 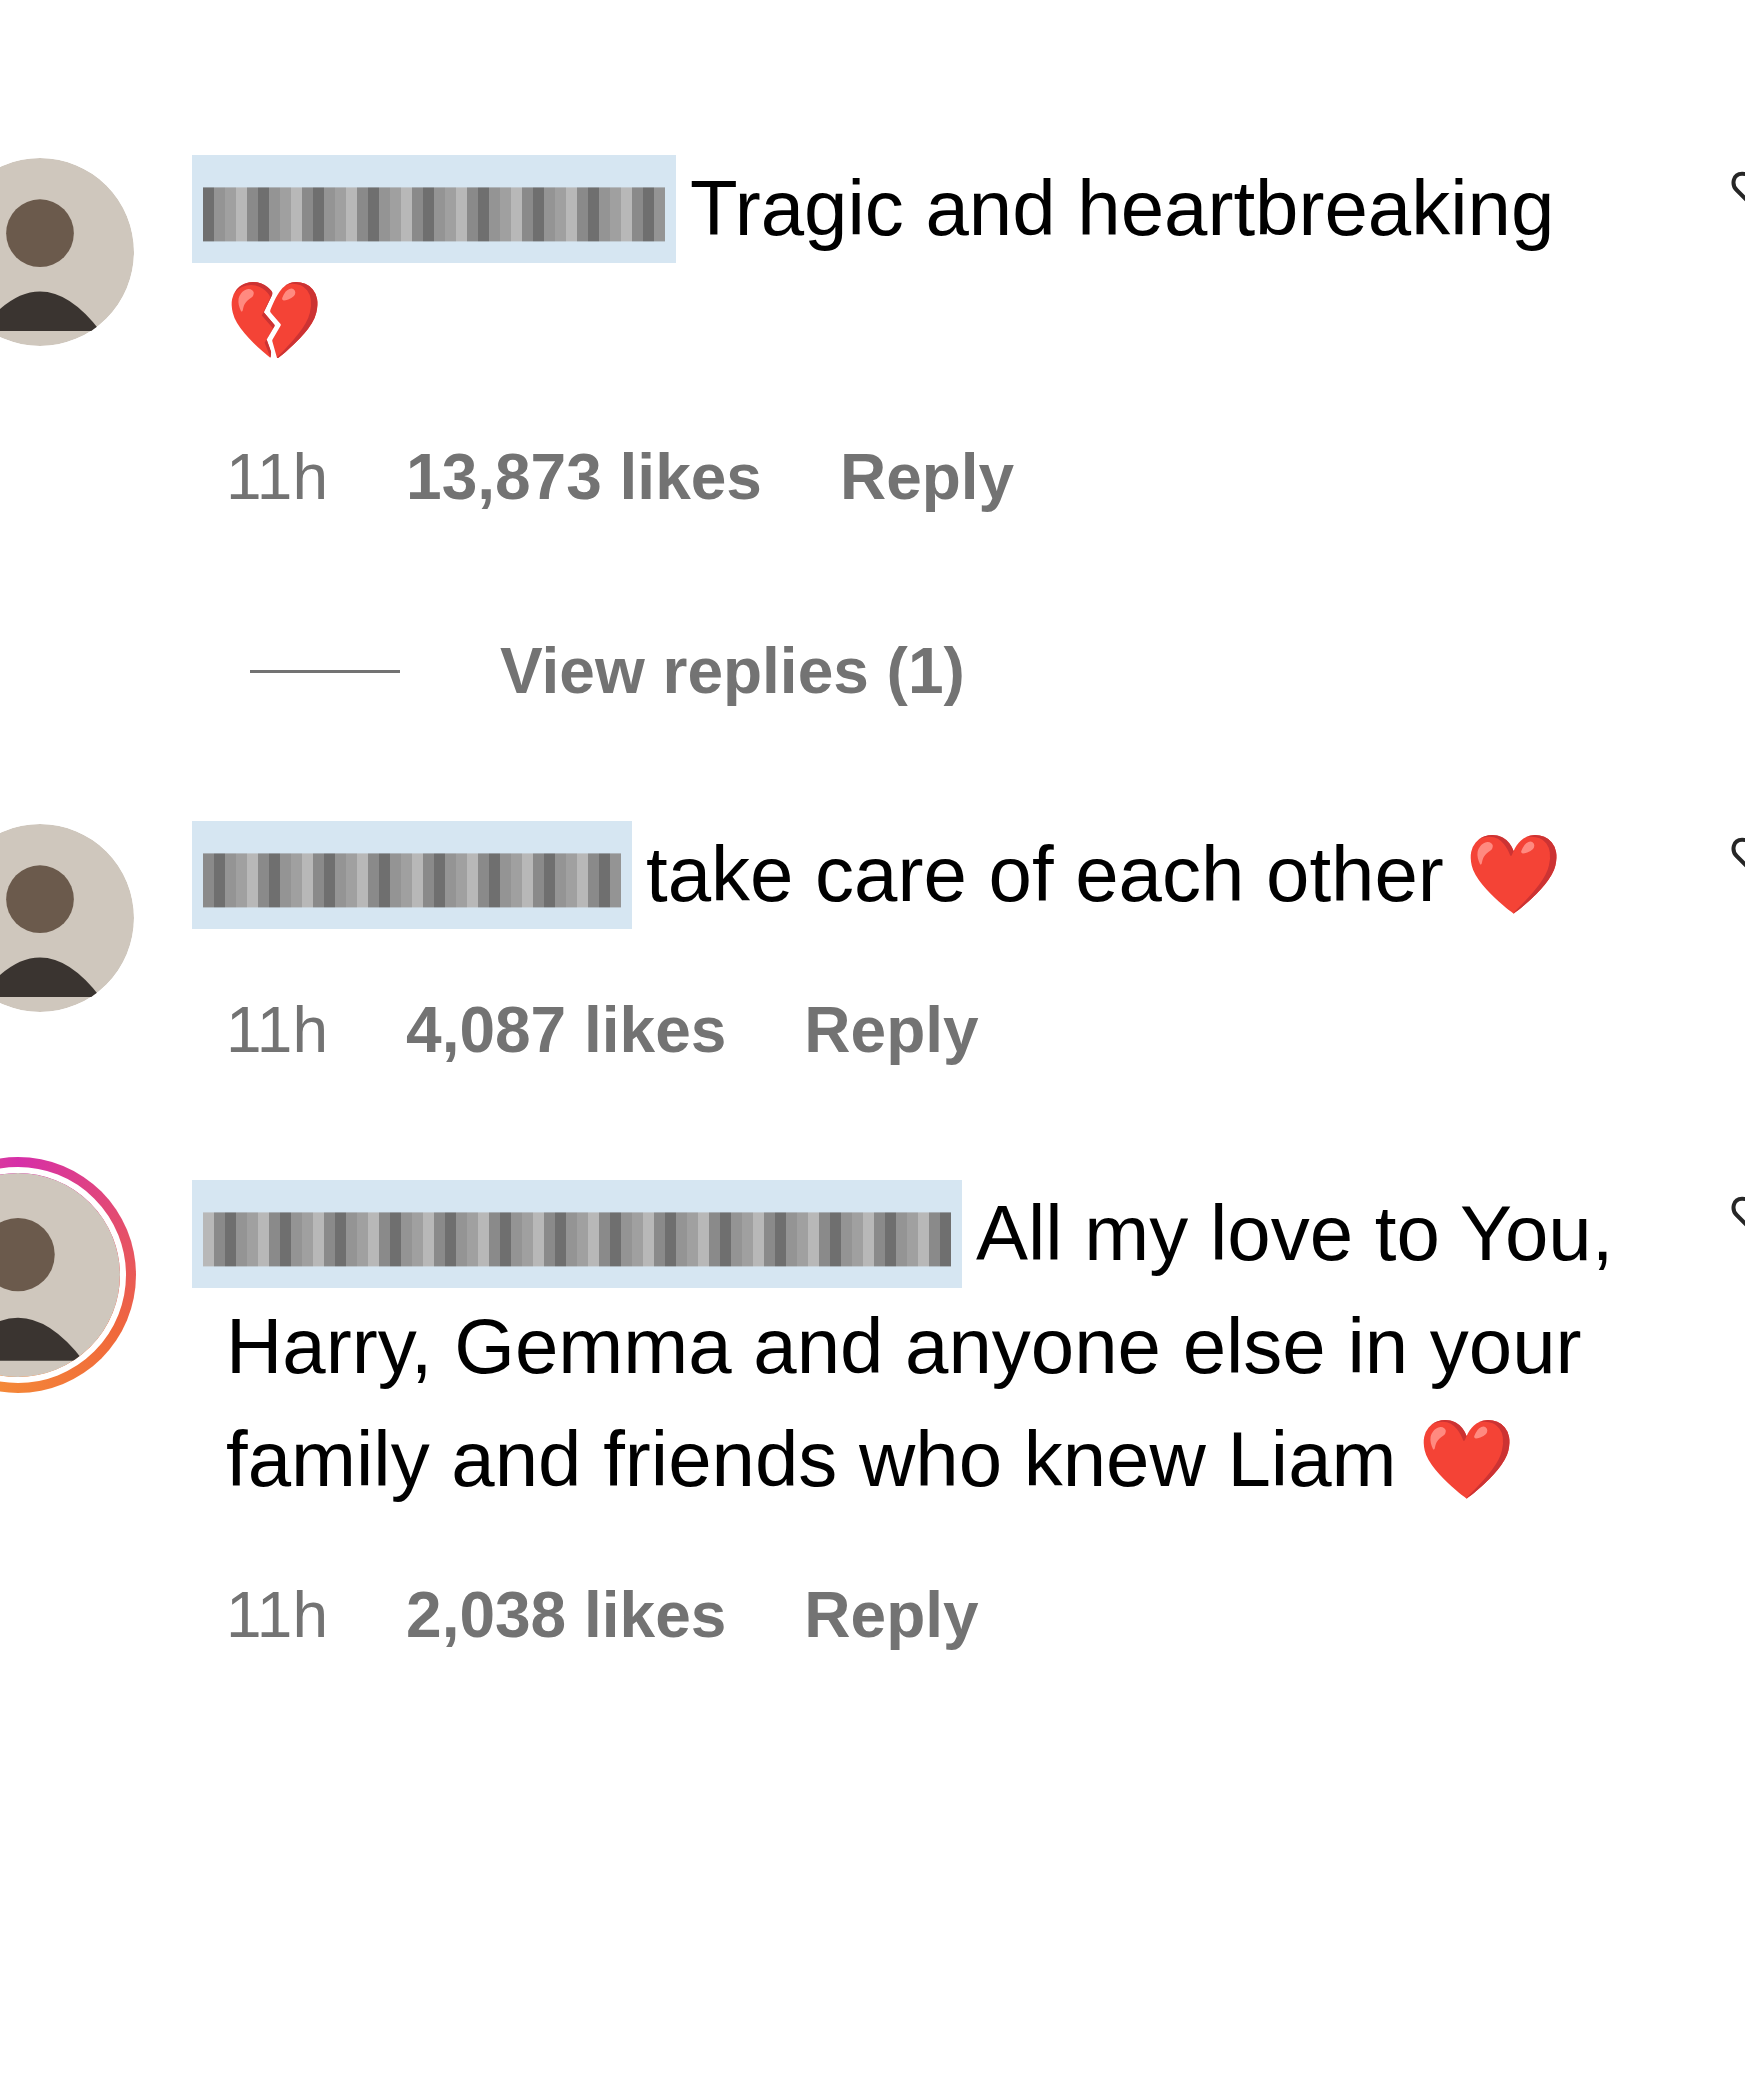 What do you see at coordinates (920, 1346) in the screenshot?
I see `comment-text: All my love to You, Harry, Gemma and anyone else in your family and friends who knew Liam ❤` at bounding box center [920, 1346].